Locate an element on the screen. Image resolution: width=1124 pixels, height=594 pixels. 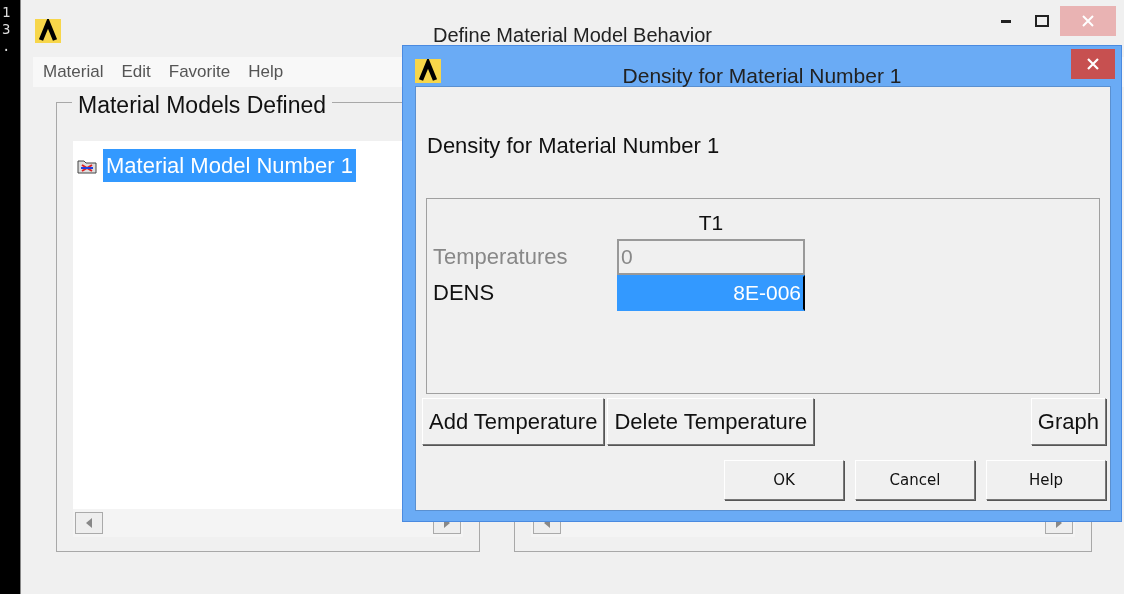
window-title: Define Material Model Behavior is located at coordinates (572, 35).